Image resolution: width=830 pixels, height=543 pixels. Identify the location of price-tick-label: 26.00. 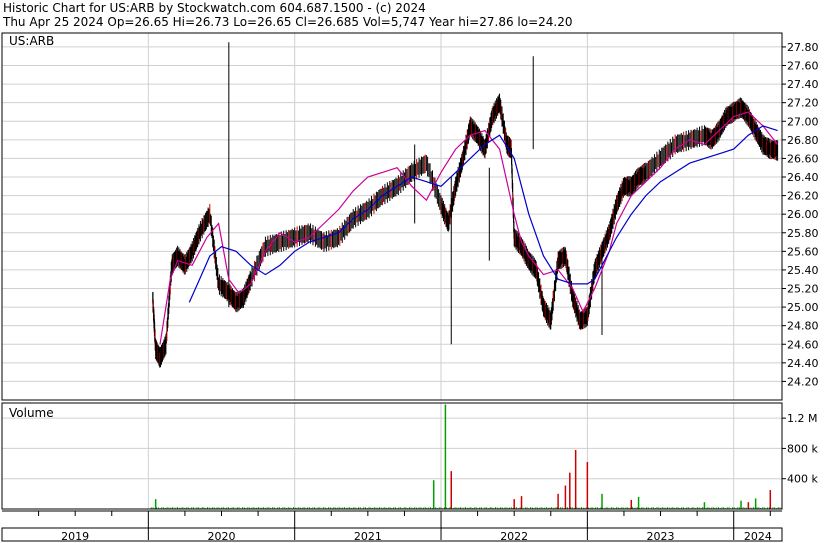
(803, 214).